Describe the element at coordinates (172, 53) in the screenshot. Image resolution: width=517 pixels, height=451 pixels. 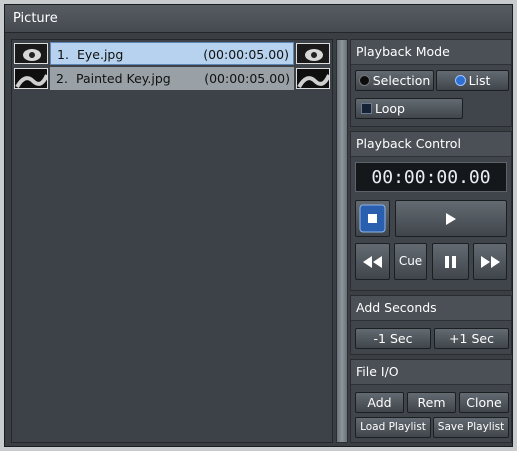
I see `playlist-item: 1. Eye.jpg (00:00:05.00)` at that location.